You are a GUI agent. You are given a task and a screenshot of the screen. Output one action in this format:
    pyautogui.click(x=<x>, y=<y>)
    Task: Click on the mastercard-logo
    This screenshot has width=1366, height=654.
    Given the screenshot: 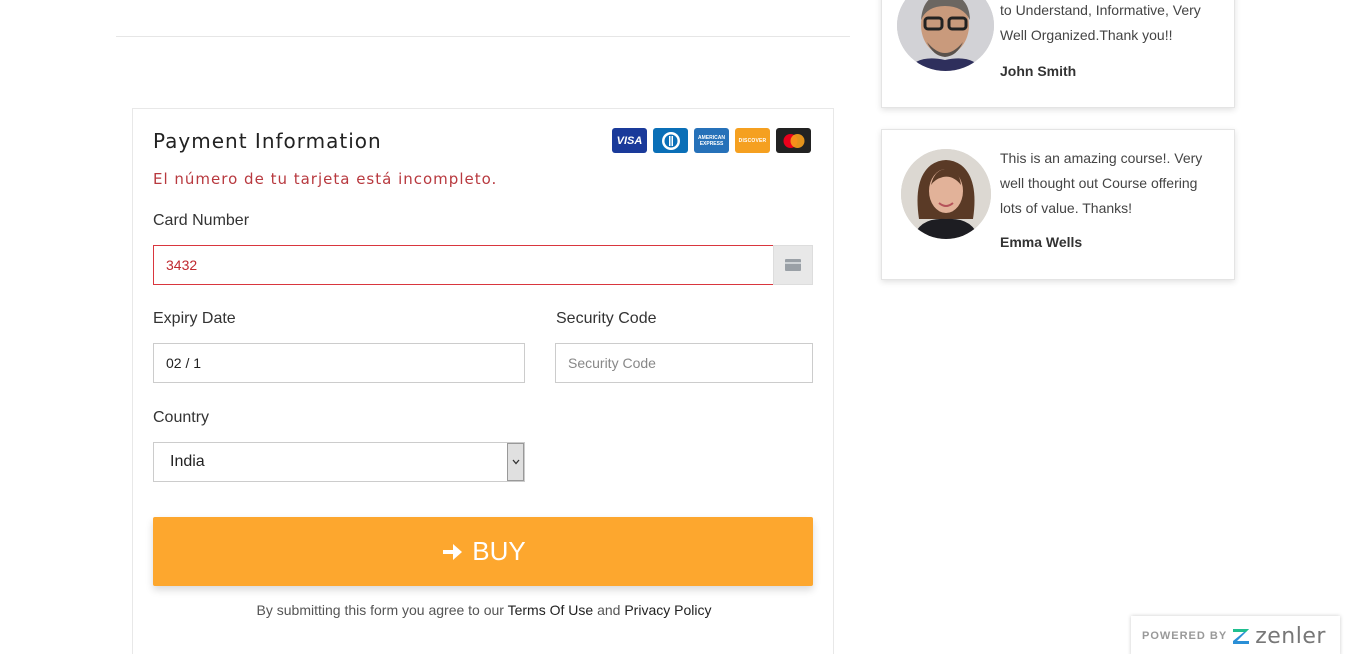 What is the action you would take?
    pyautogui.click(x=793, y=140)
    